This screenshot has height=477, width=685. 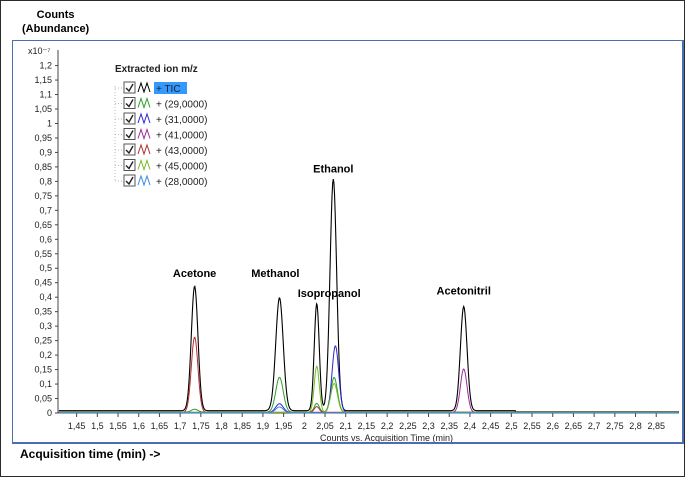 What do you see at coordinates (43, 254) in the screenshot?
I see `y-tick-label: 0,55` at bounding box center [43, 254].